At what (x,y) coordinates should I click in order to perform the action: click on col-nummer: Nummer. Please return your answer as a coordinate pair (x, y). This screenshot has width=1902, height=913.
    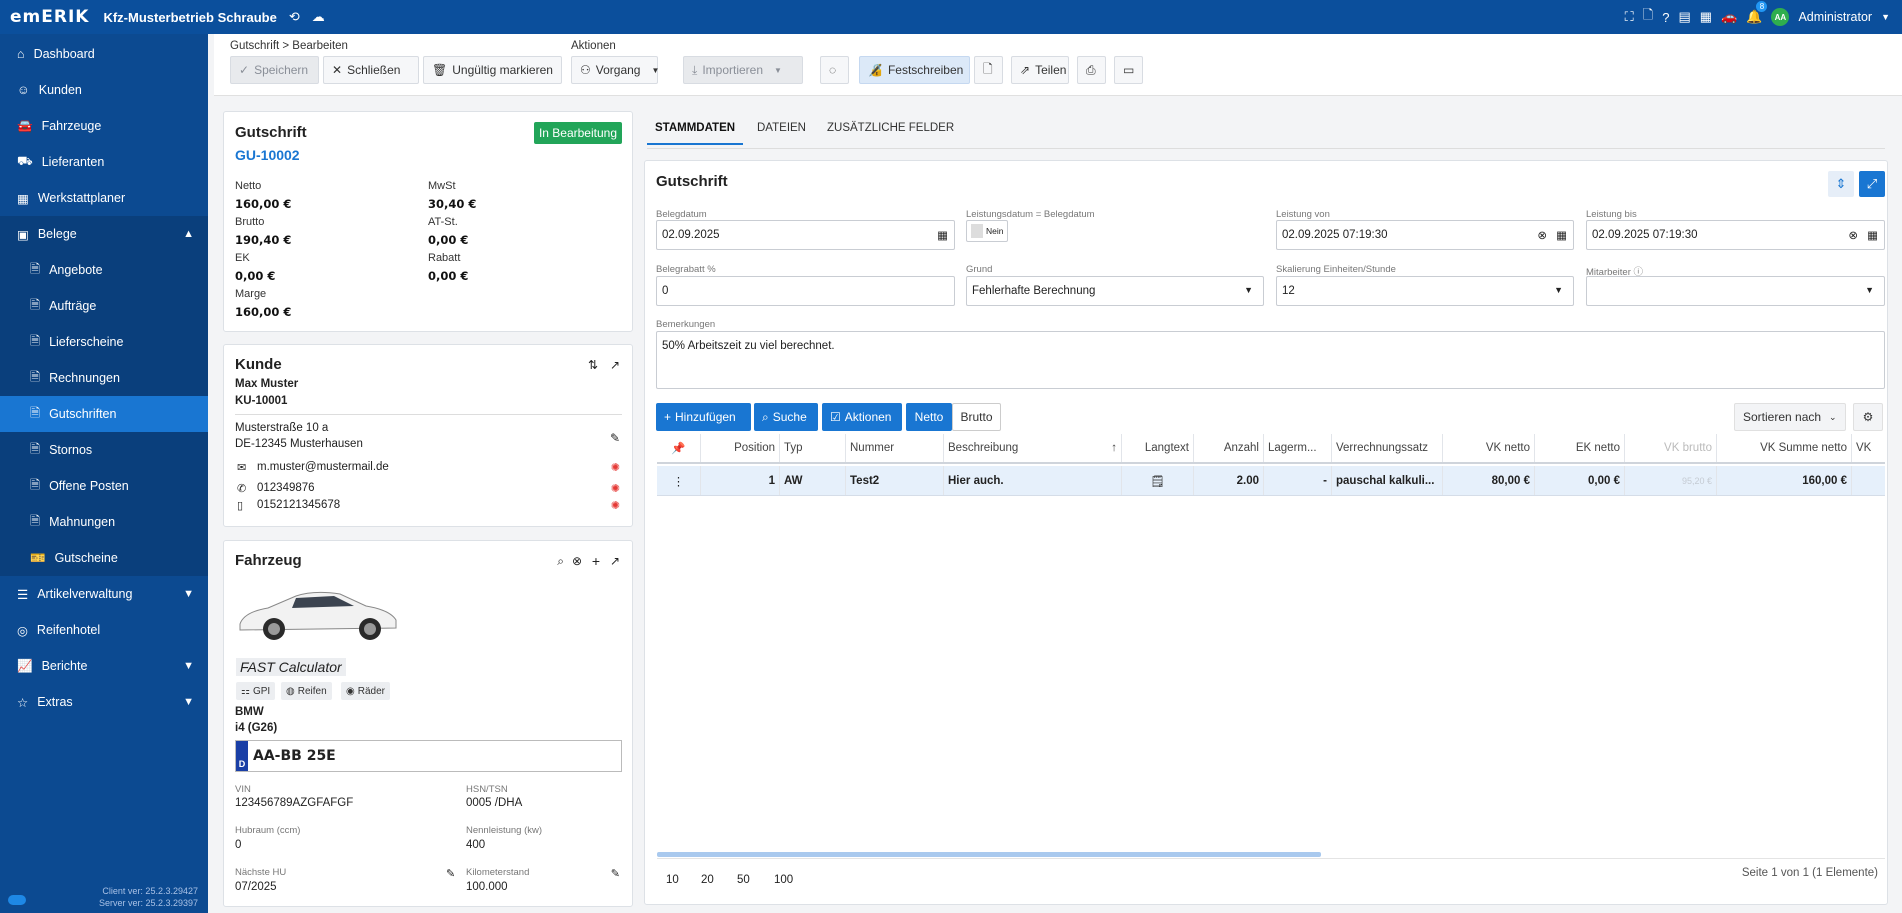
    Looking at the image, I should click on (895, 448).